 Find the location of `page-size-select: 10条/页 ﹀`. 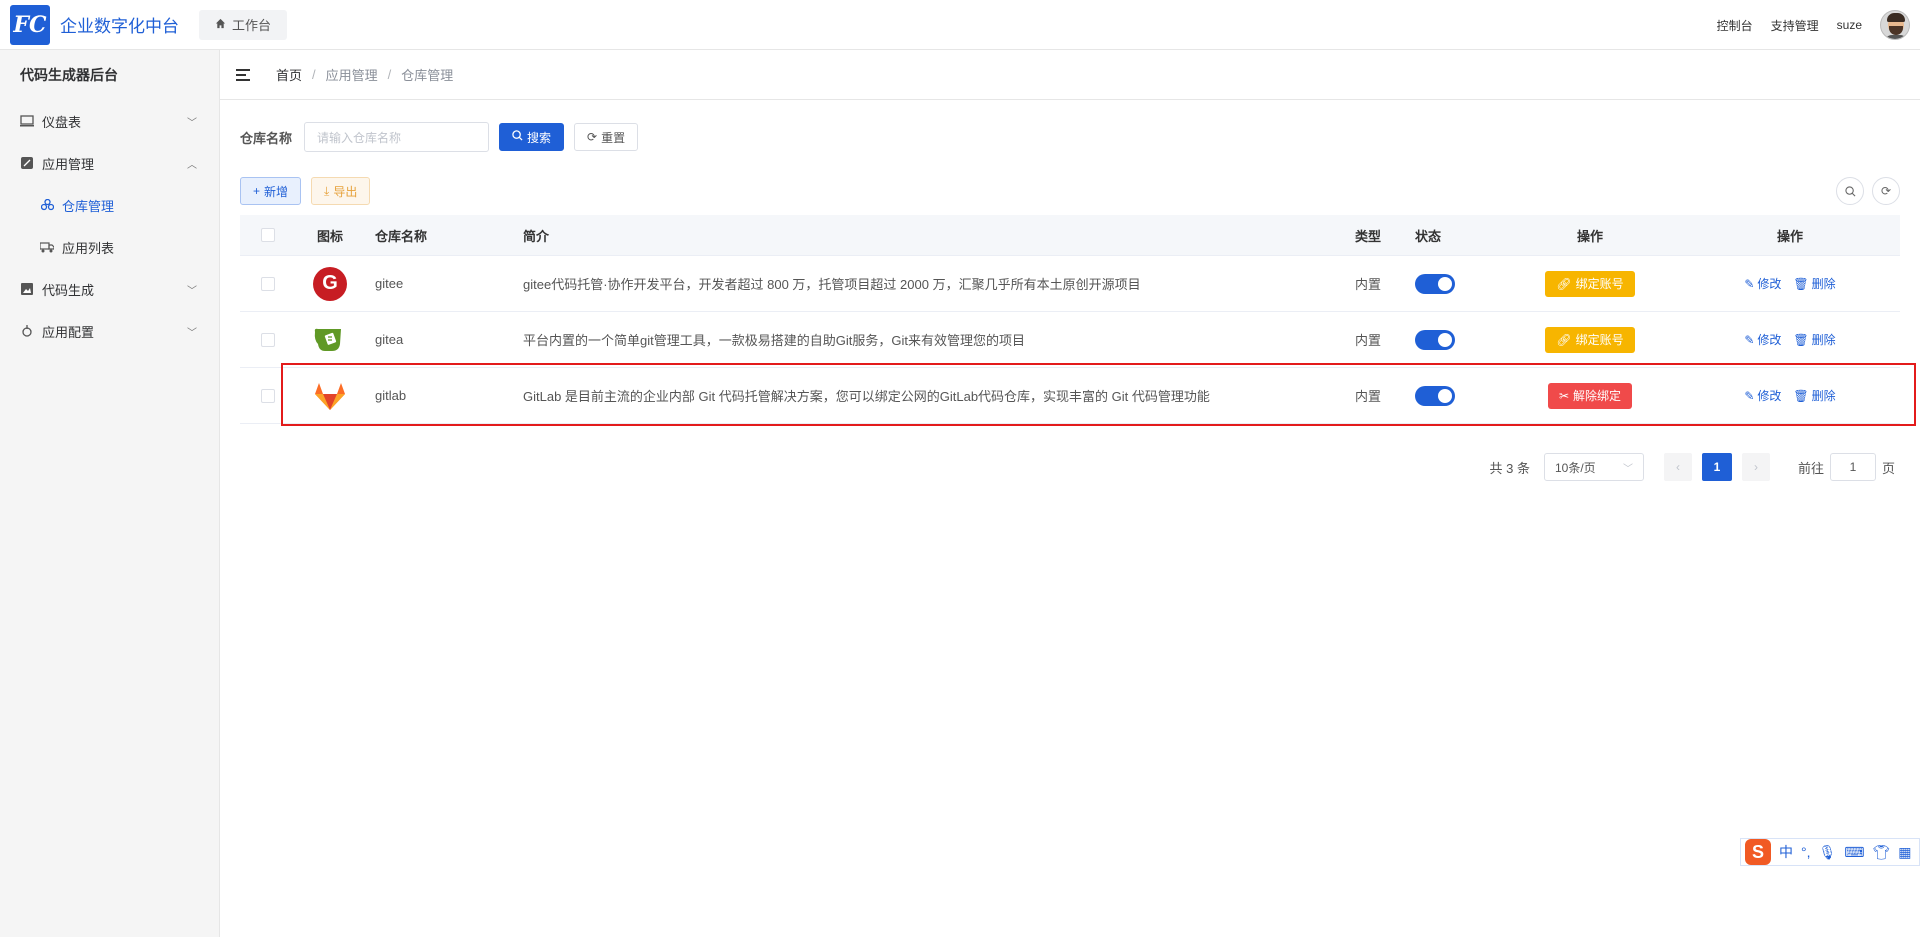

page-size-select: 10条/页 ﹀ is located at coordinates (1593, 467).